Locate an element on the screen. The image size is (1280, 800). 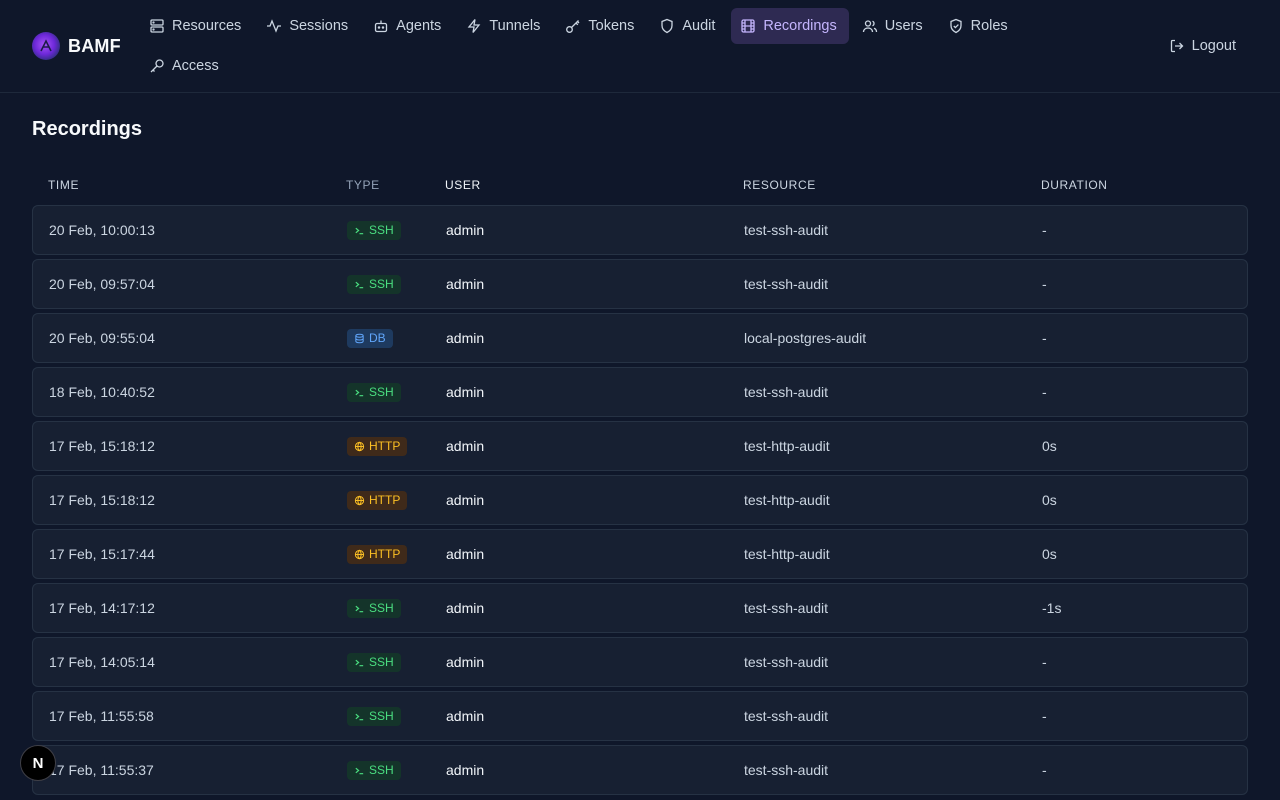
nav-item-sessions: Sessions is located at coordinates (308, 26).